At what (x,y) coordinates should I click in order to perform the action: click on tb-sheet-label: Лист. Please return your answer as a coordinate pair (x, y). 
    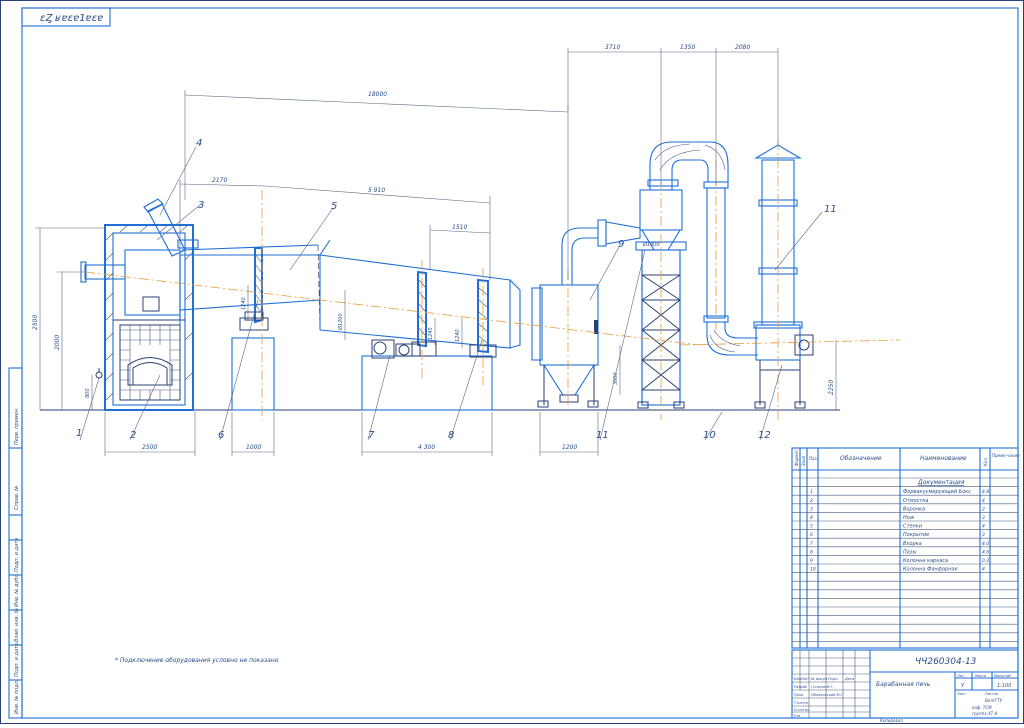
    Looking at the image, I should click on (961, 694).